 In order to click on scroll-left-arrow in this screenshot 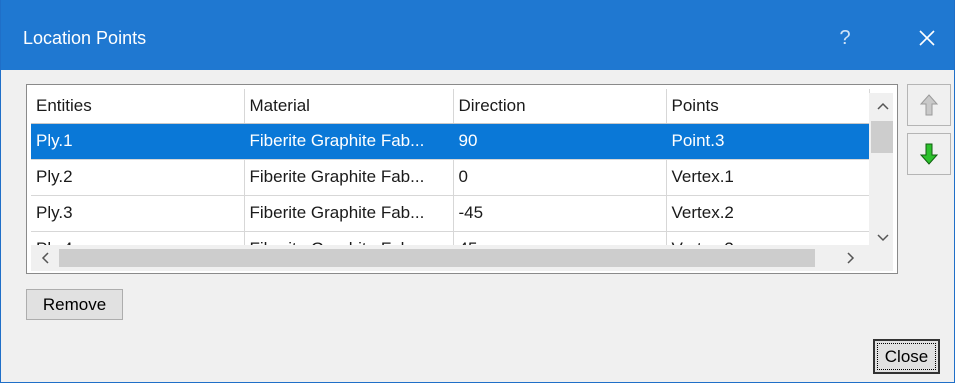, I will do `click(45, 258)`.